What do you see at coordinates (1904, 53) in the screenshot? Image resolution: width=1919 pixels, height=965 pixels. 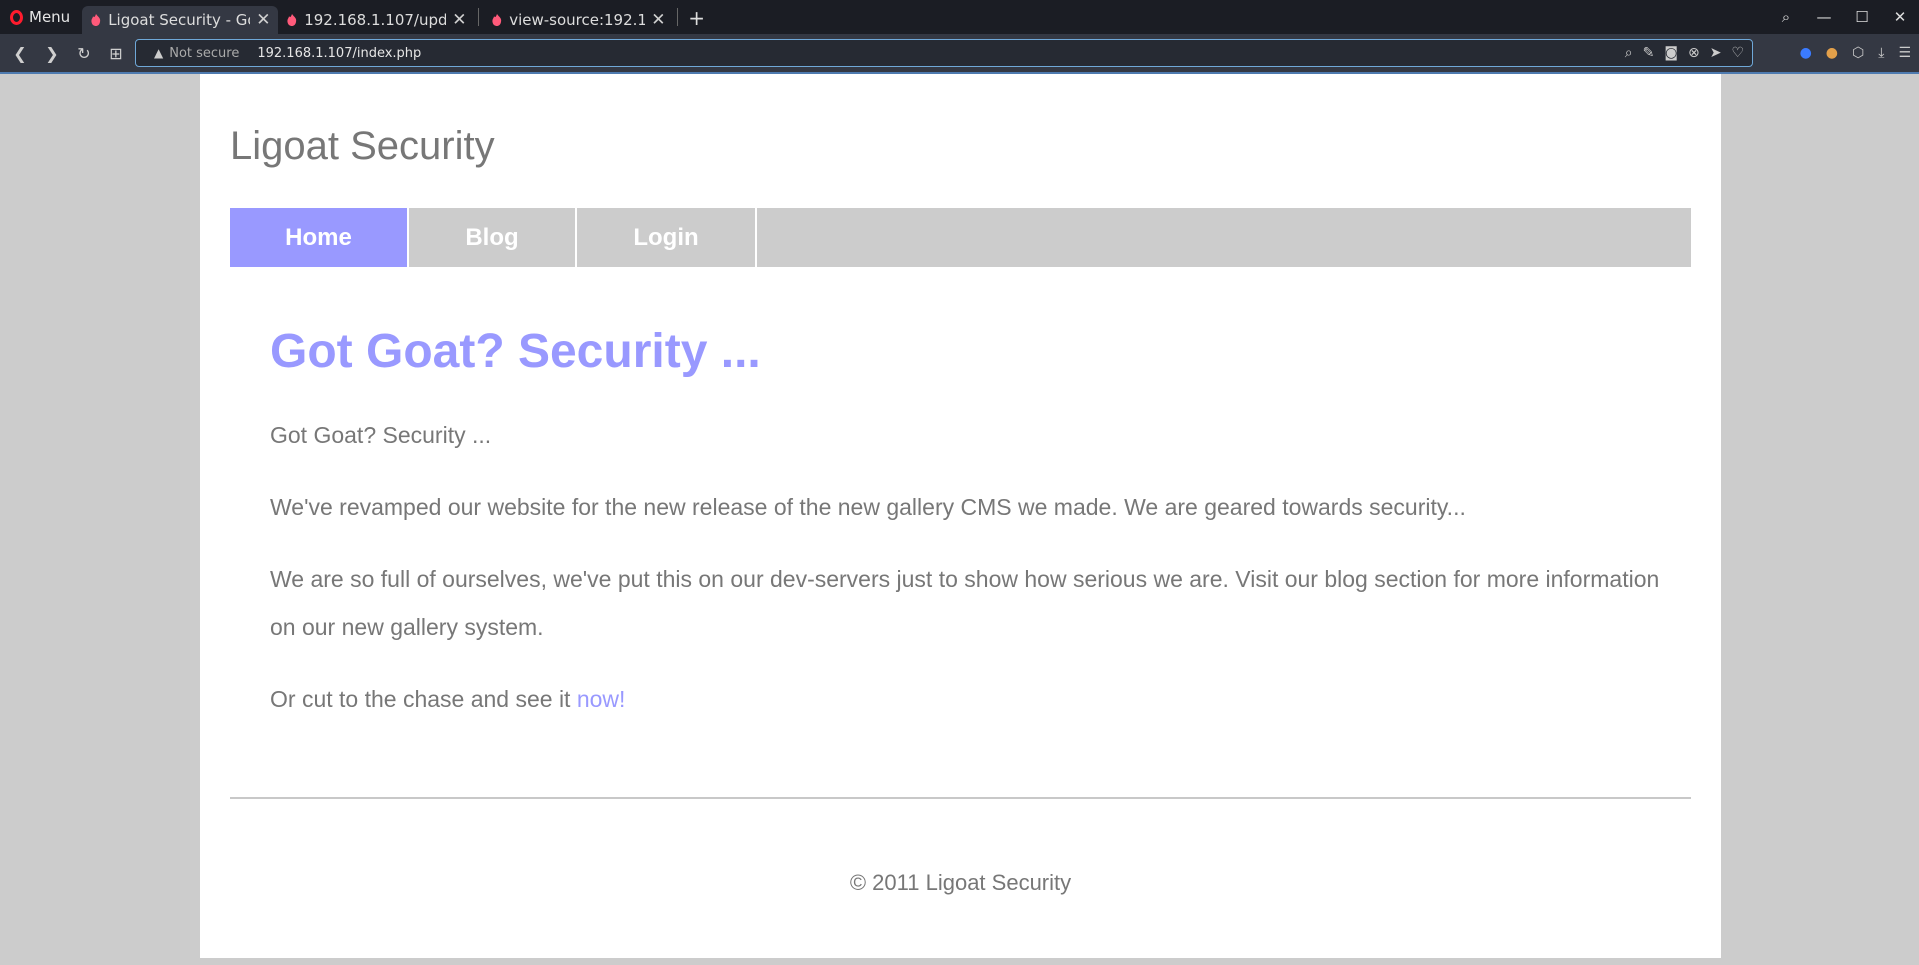 I see `browser-menu-icon: ☰` at bounding box center [1904, 53].